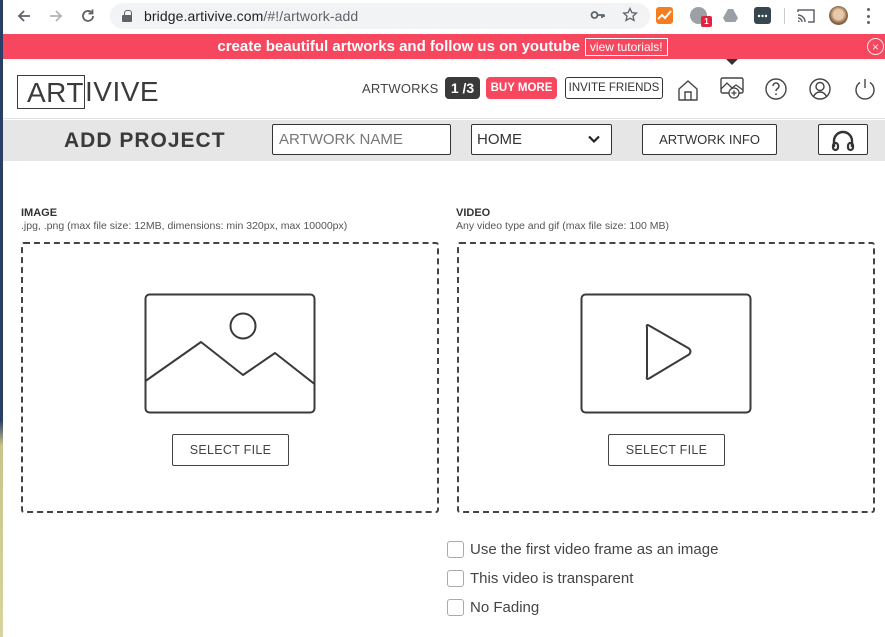 The width and height of the screenshot is (885, 637). I want to click on option-first-frame: Use the first video frame as an image, so click(582, 549).